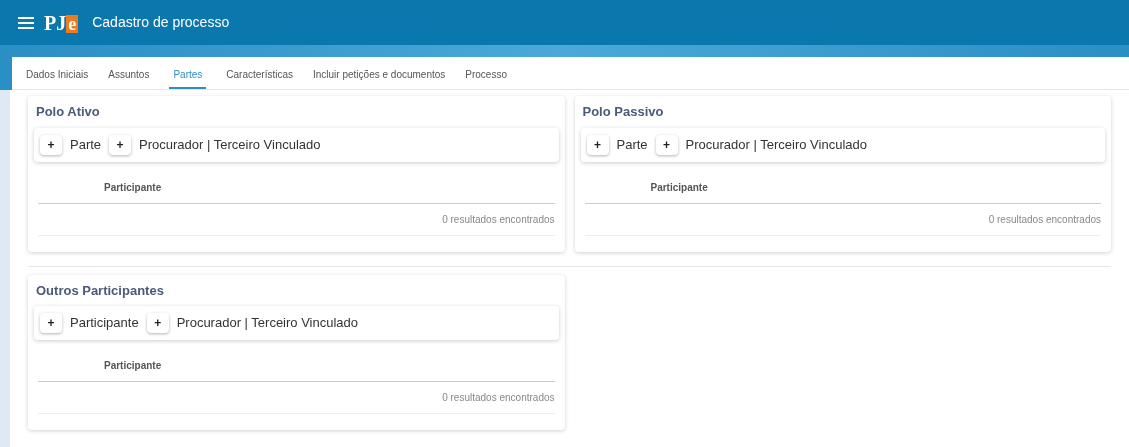  I want to click on logo: PJe, so click(61, 22).